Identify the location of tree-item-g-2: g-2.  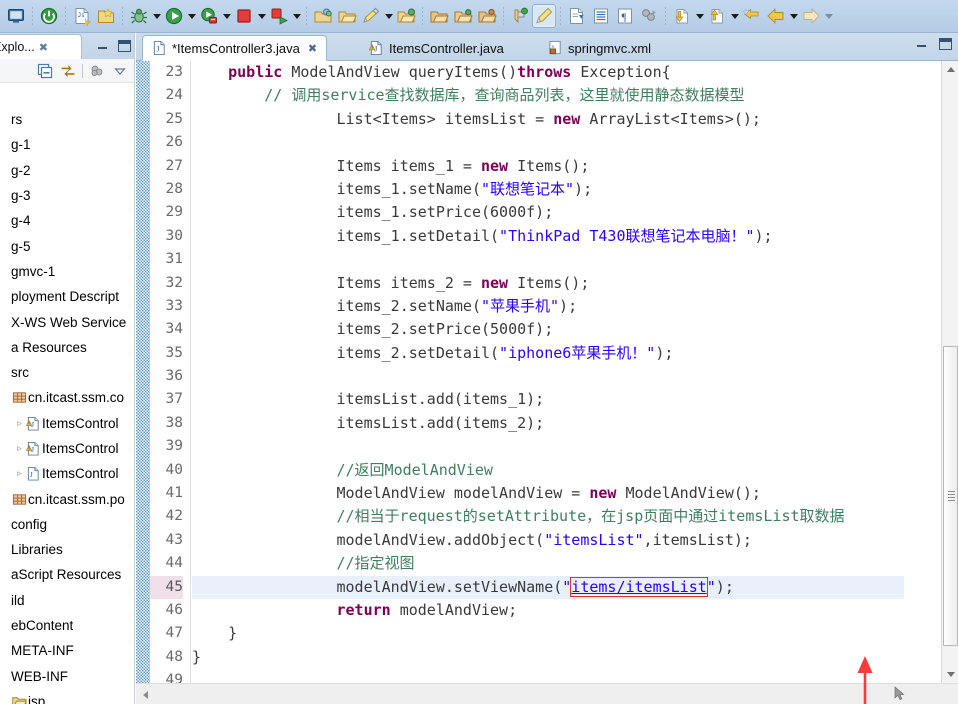
(67, 170).